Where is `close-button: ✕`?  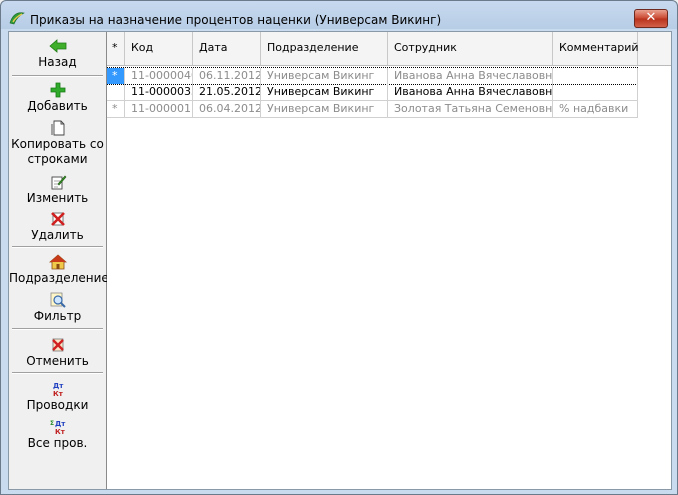
close-button: ✕ is located at coordinates (651, 18).